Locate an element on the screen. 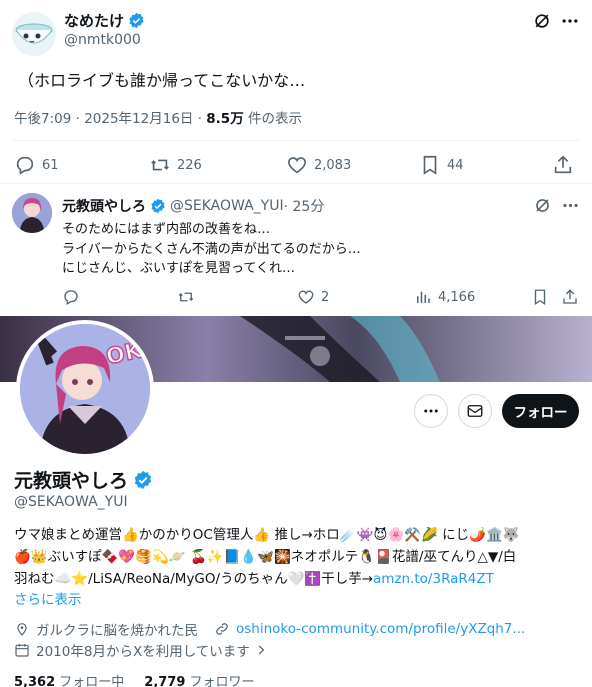  reply-button is located at coordinates (71, 297).